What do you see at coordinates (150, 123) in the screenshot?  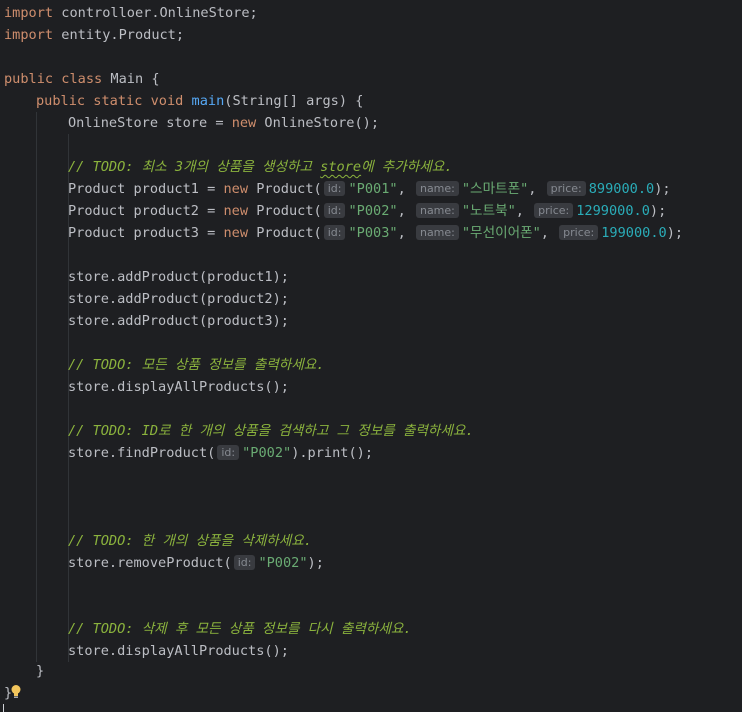 I see `code-text: OnlineStore store =` at bounding box center [150, 123].